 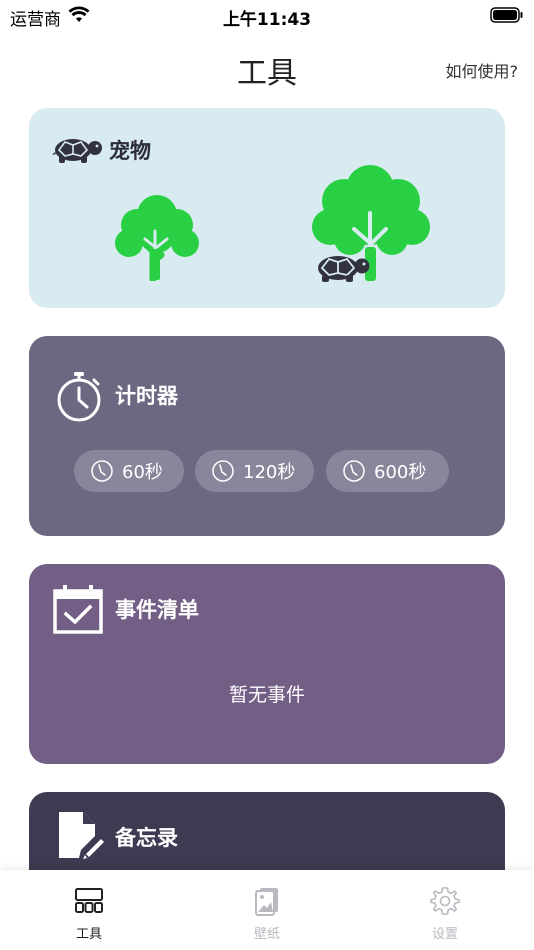 What do you see at coordinates (445, 901) in the screenshot?
I see `gear-icon` at bounding box center [445, 901].